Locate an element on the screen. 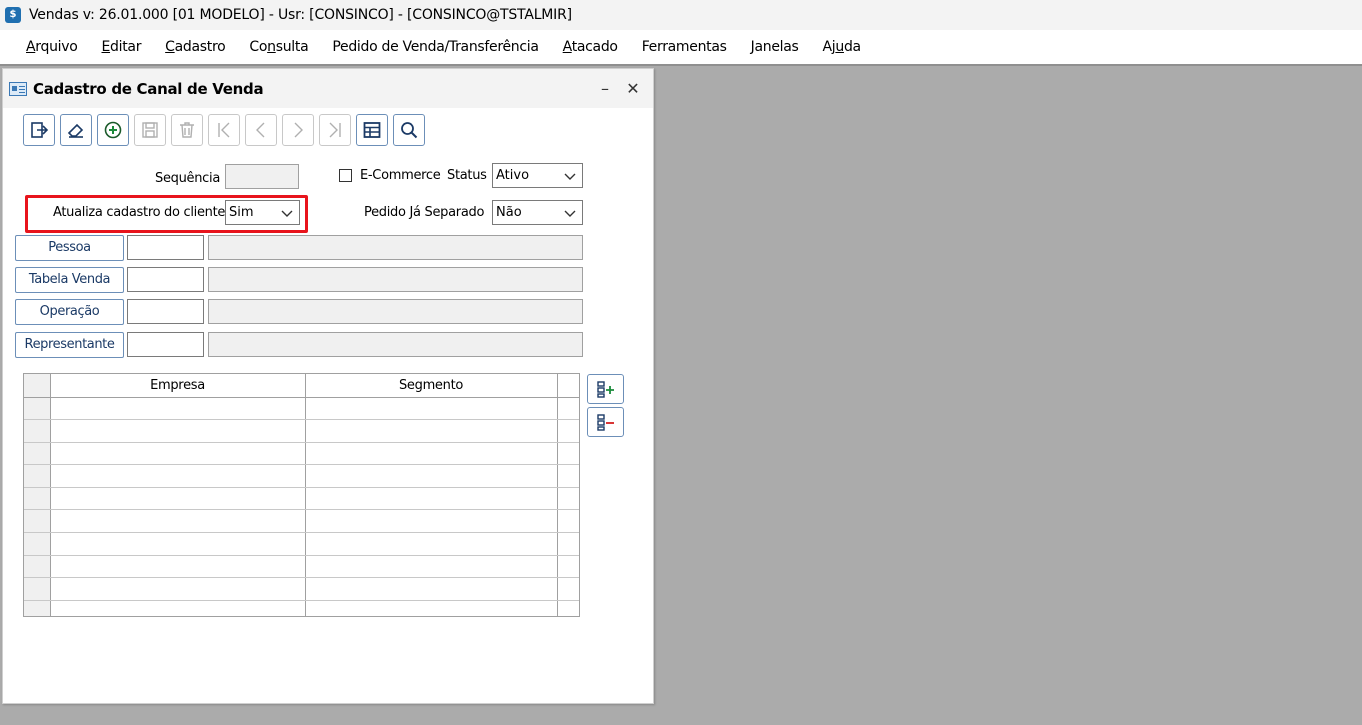 This screenshot has height=725, width=1362. last-record-button is located at coordinates (335, 130).